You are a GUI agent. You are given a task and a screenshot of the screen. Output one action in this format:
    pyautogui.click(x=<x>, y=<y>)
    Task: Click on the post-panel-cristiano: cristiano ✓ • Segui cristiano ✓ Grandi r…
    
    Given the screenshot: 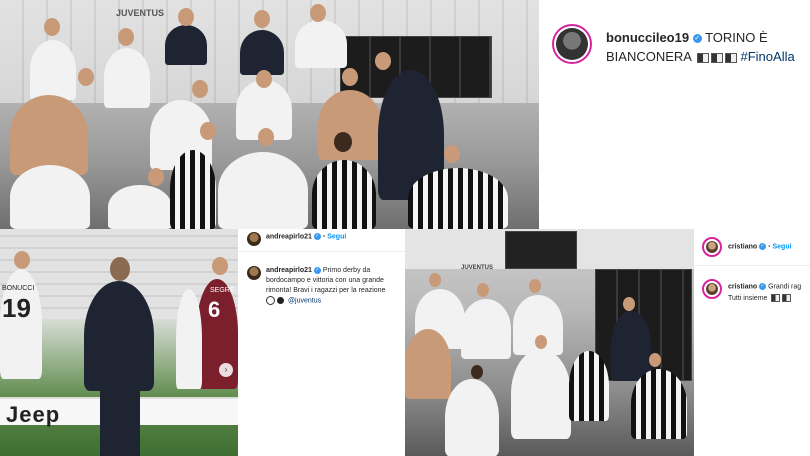 What is the action you would take?
    pyautogui.click(x=752, y=342)
    